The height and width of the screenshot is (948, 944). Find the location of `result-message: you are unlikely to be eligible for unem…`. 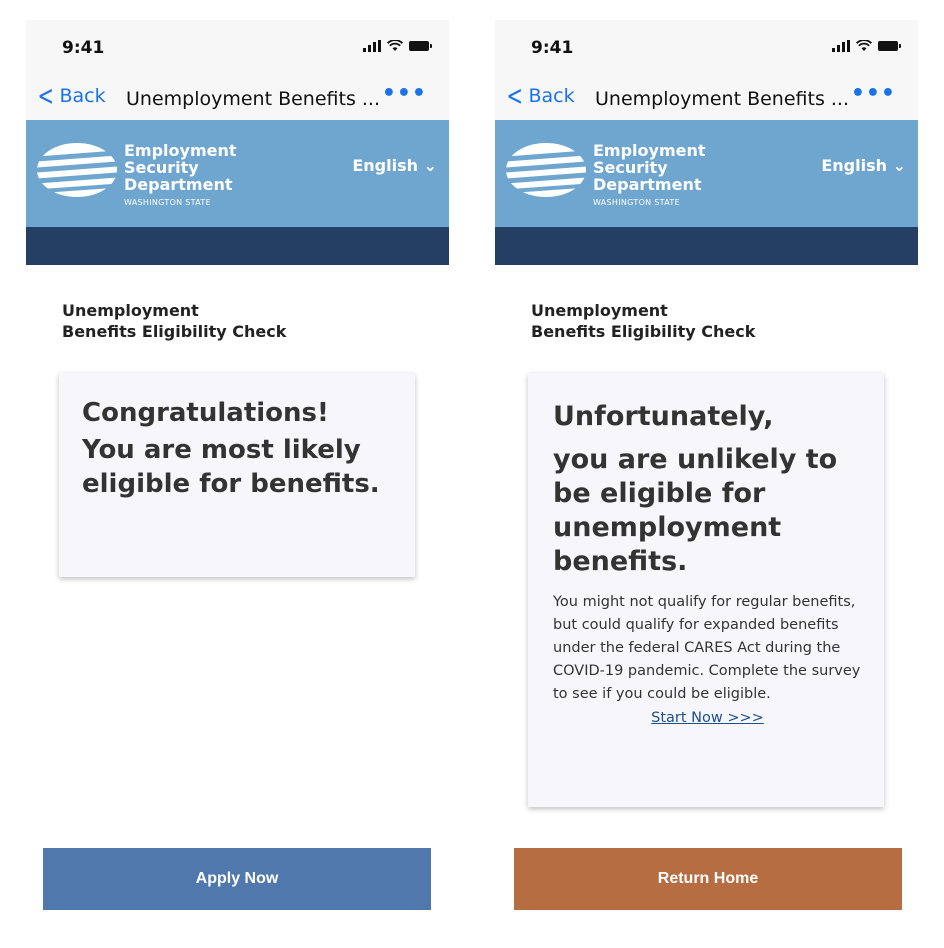

result-message: you are unlikely to be eligible for unem… is located at coordinates (695, 510).